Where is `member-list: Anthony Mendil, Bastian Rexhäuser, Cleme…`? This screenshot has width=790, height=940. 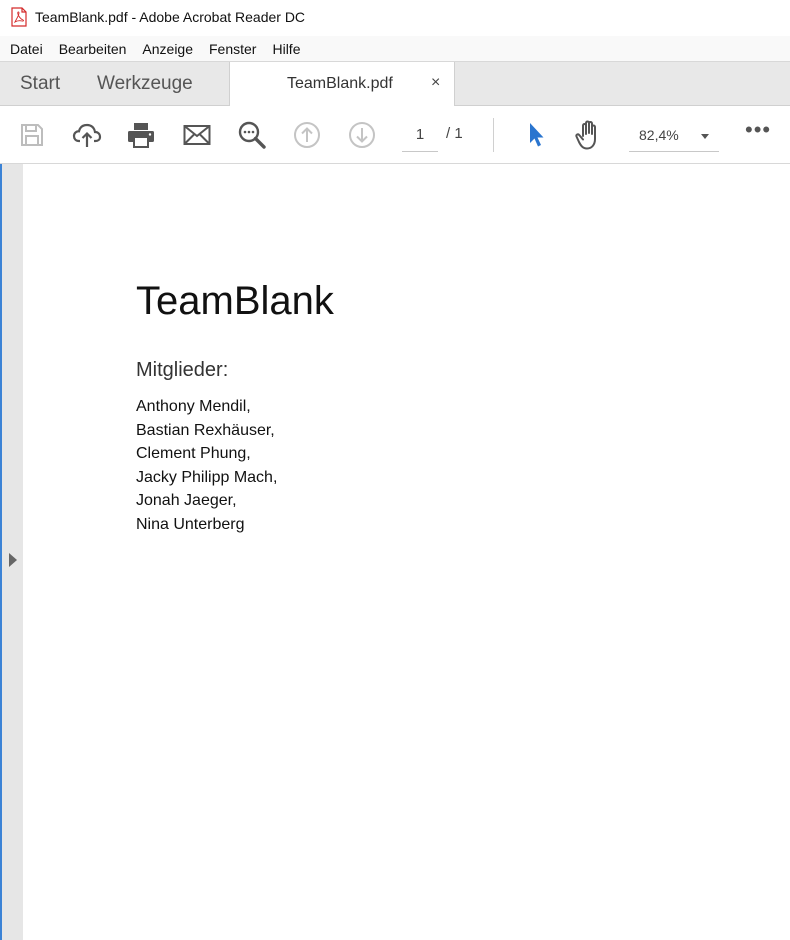 member-list: Anthony Mendil, Bastian Rexhäuser, Cleme… is located at coordinates (206, 466).